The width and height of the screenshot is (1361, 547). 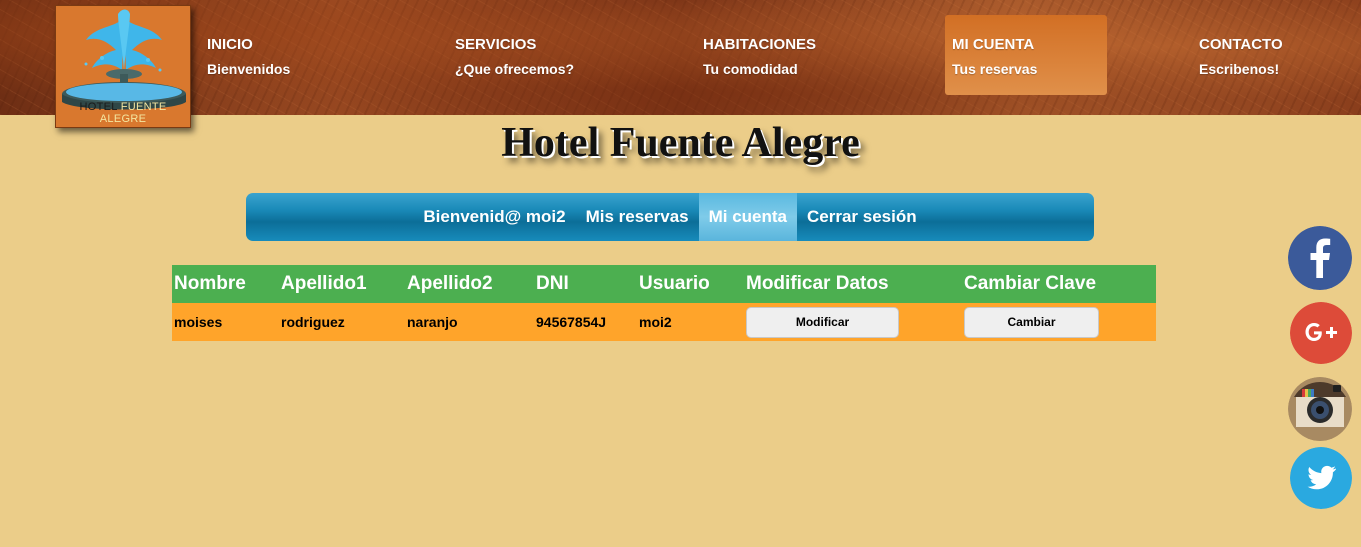 I want to click on nav-subtitle: Tus reservas, so click(x=995, y=69).